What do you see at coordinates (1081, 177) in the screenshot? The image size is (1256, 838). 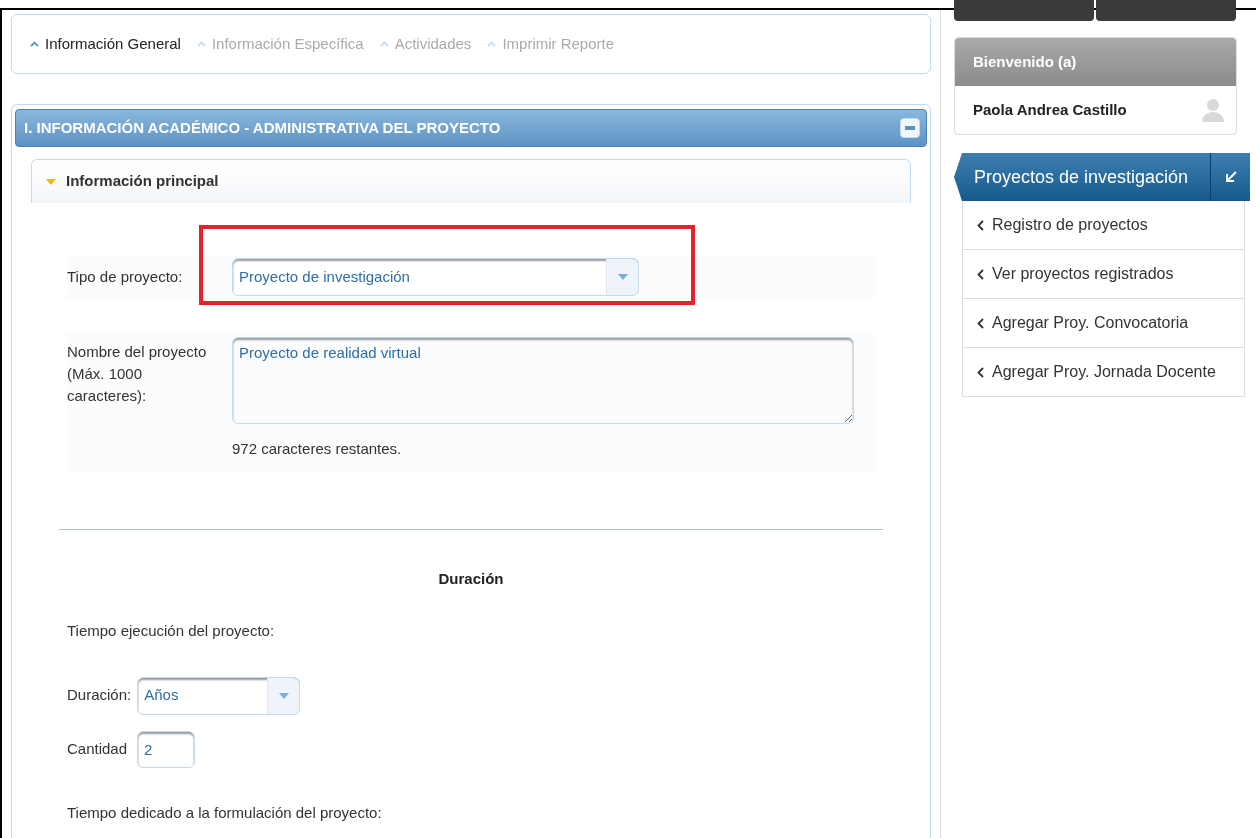 I see `menu-title: Proyectos de investigación` at bounding box center [1081, 177].